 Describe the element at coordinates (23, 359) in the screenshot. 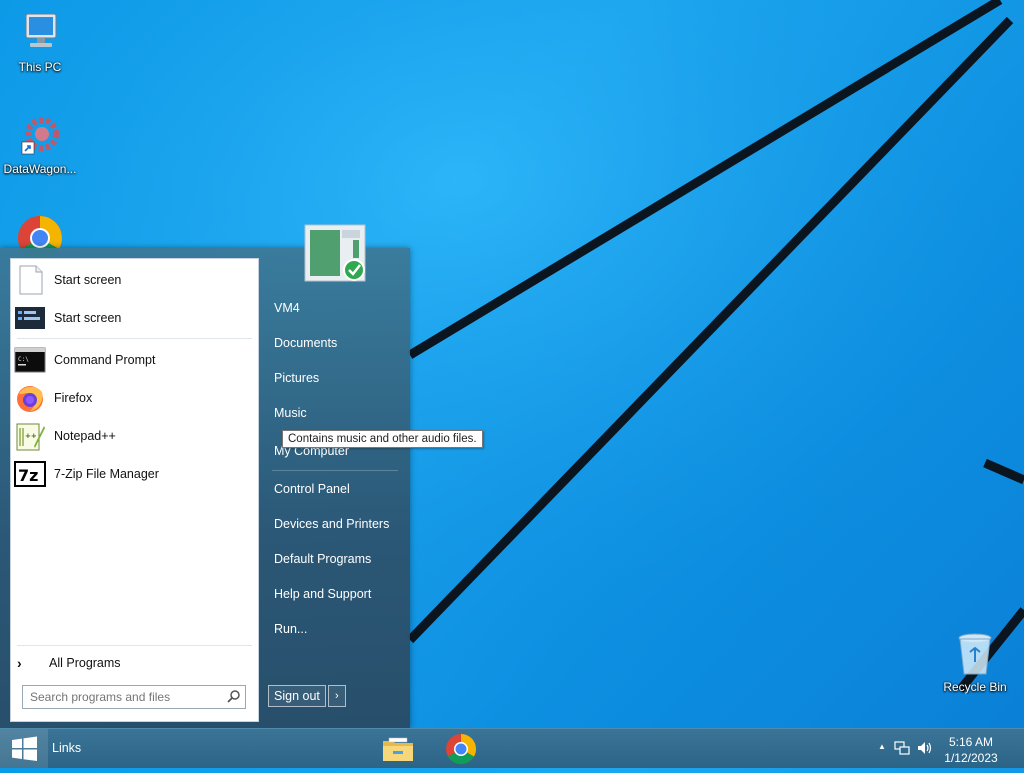

I see `svg-text: C:\` at that location.